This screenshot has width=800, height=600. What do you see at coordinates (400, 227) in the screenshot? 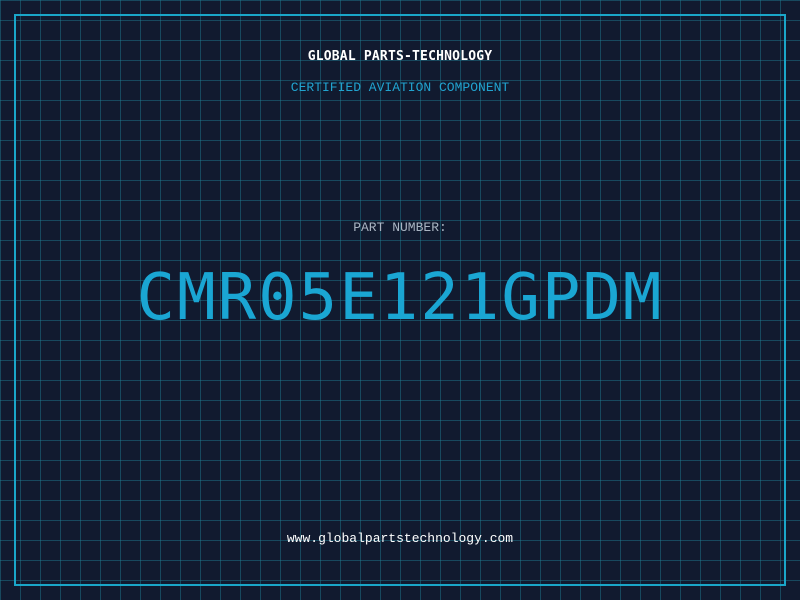
I see `part-number-label: PART NUMBER:` at bounding box center [400, 227].